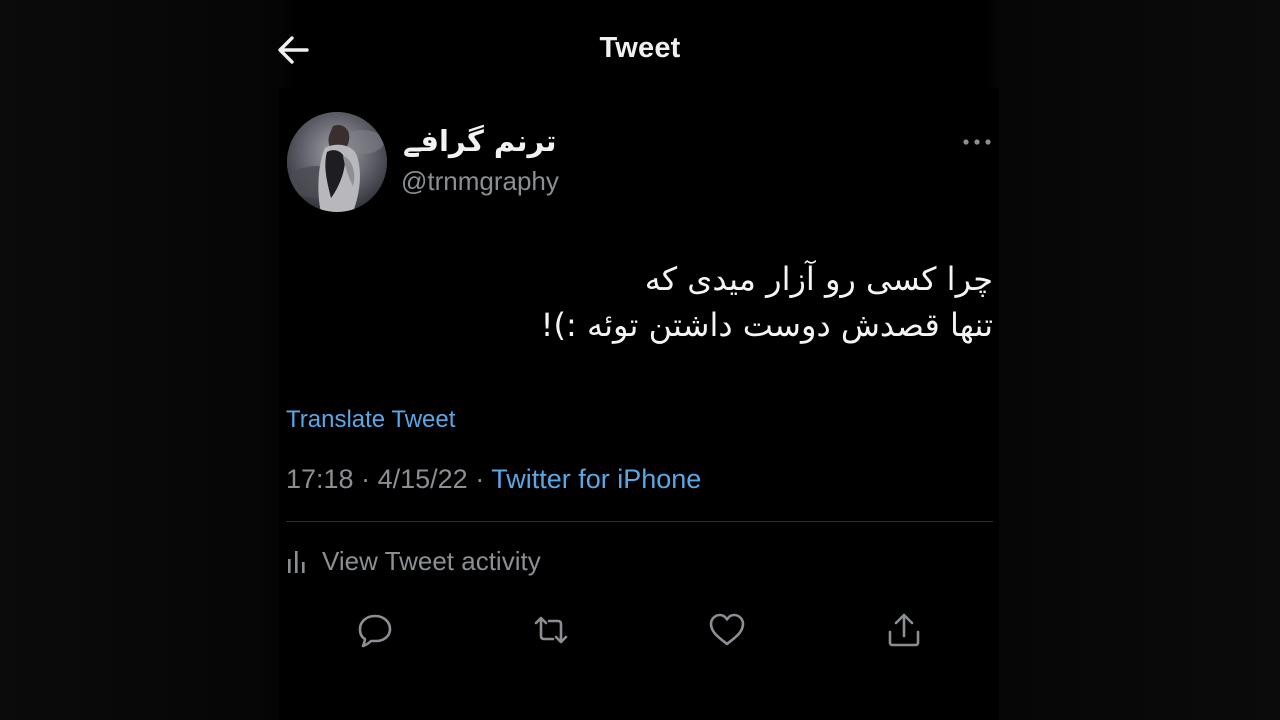 This screenshot has width=1280, height=720. I want to click on view-tweet-activity-button: View Tweet activity, so click(413, 561).